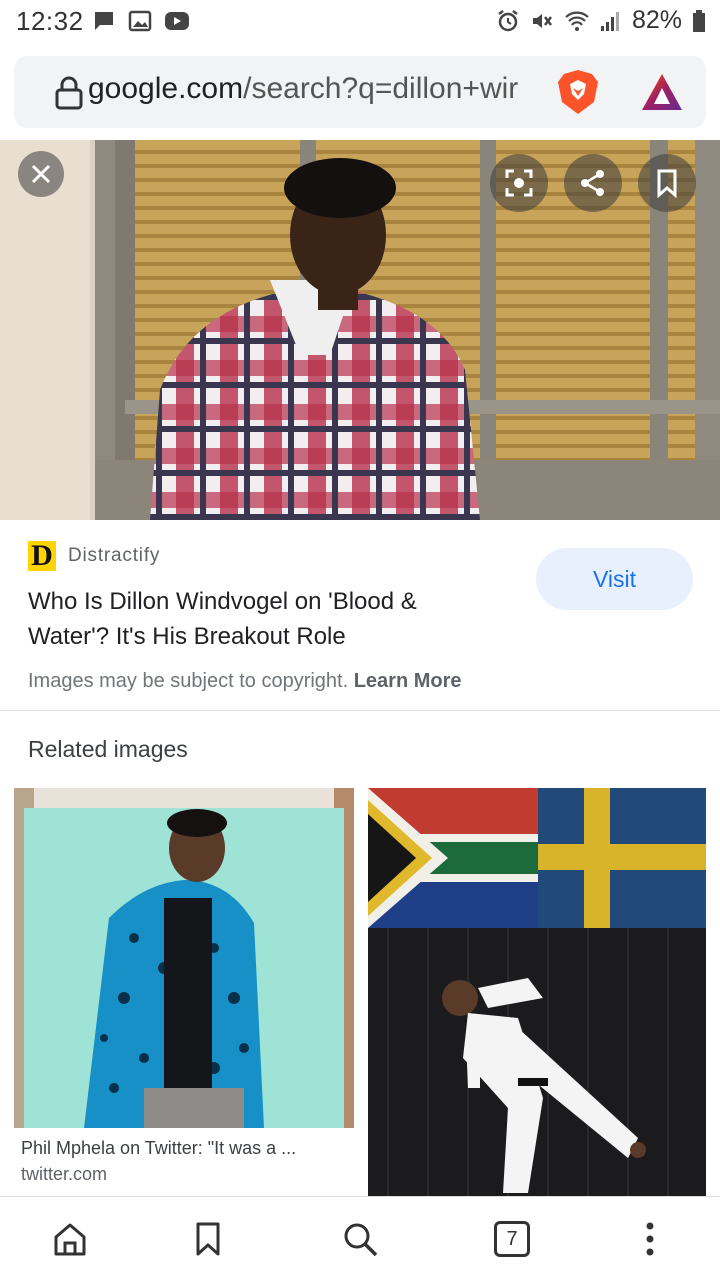 This screenshot has height=1281, width=720. I want to click on tabs-button: 7, so click(512, 1239).